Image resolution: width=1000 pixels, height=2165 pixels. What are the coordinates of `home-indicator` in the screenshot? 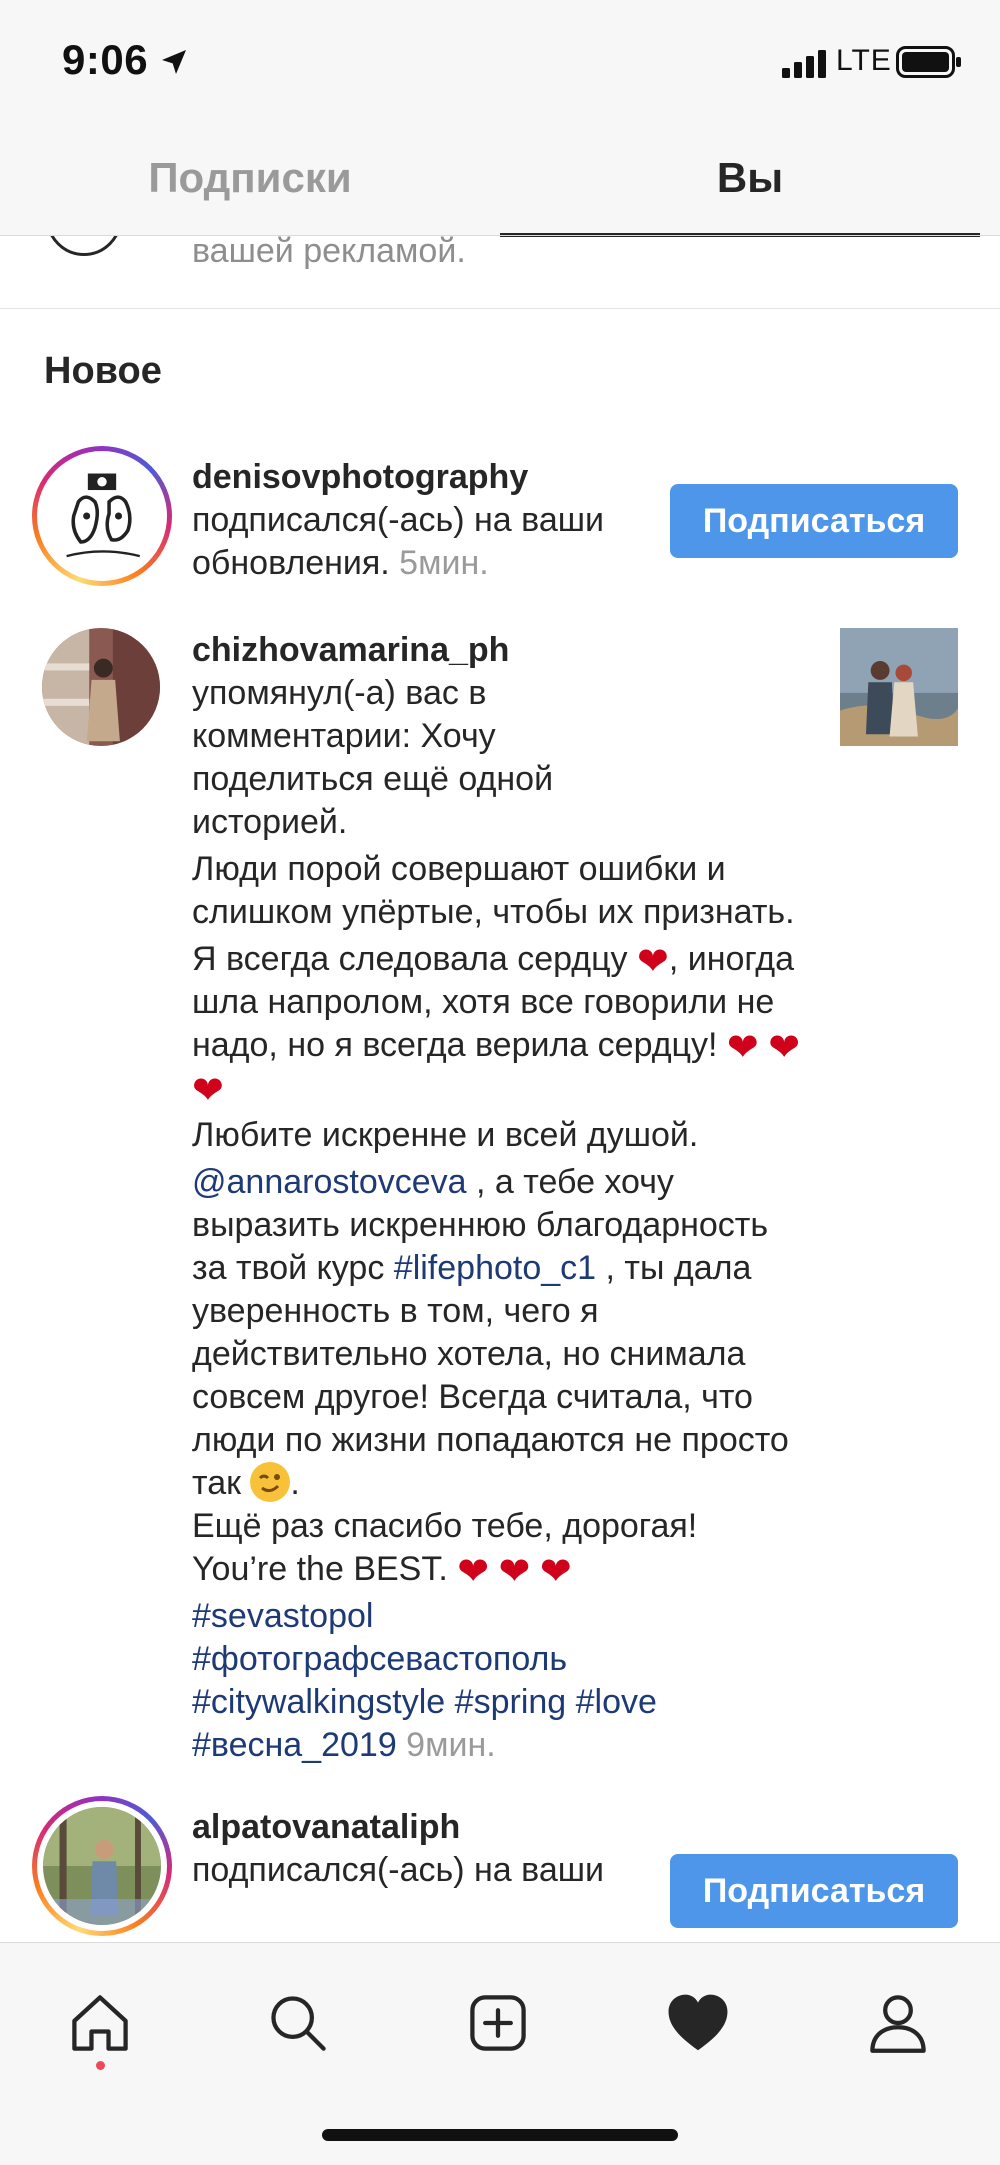 It's located at (500, 2135).